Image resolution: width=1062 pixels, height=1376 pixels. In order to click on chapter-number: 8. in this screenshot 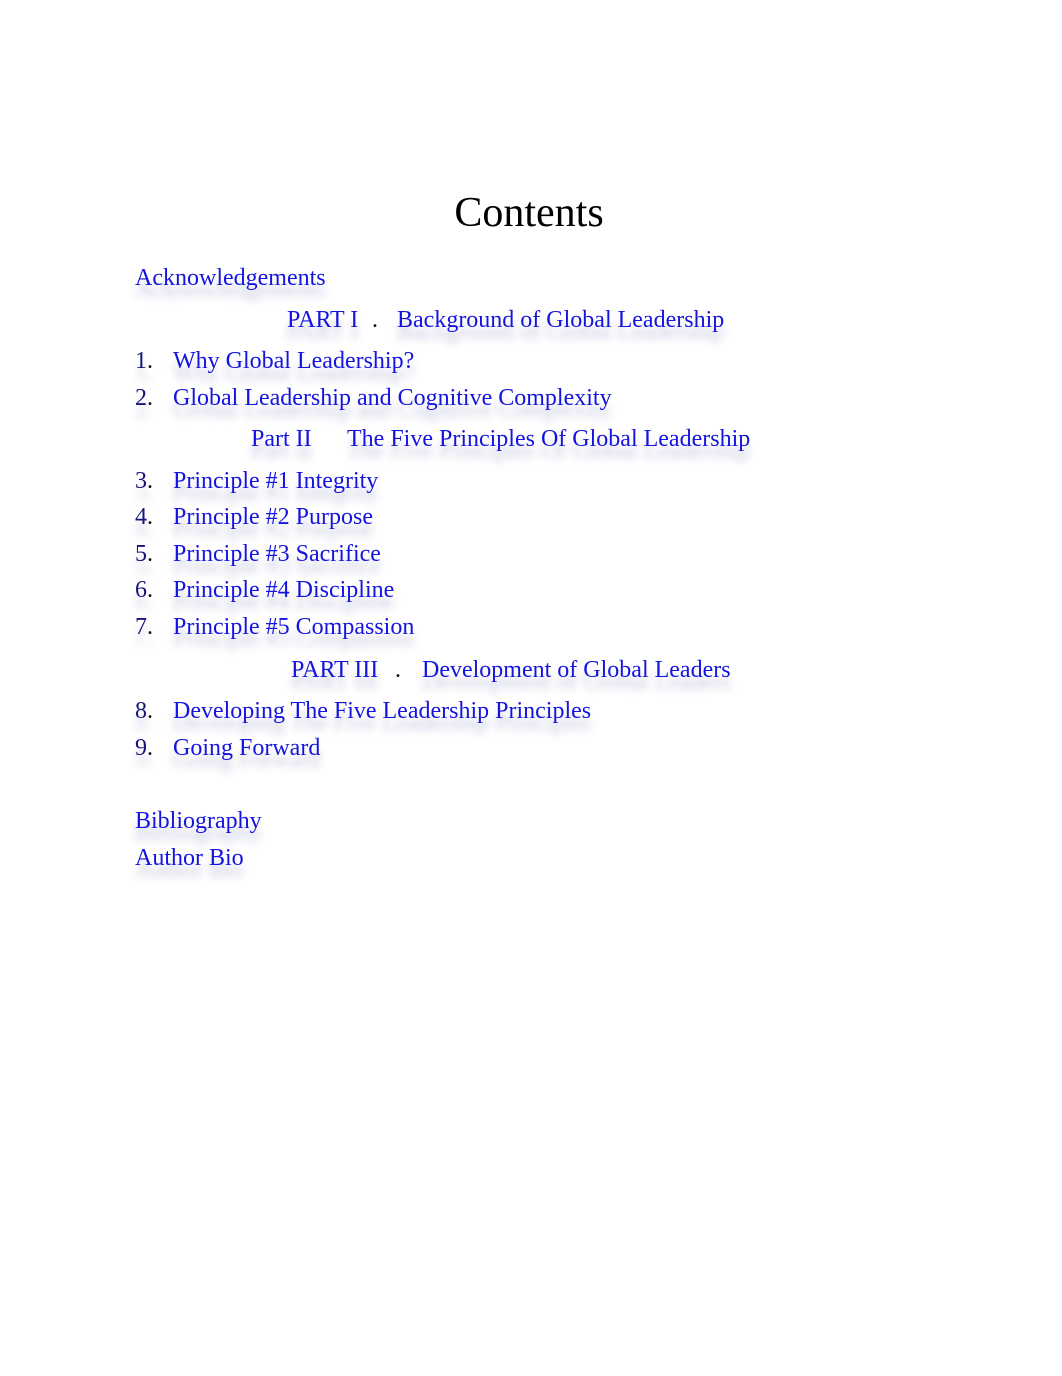, I will do `click(144, 711)`.